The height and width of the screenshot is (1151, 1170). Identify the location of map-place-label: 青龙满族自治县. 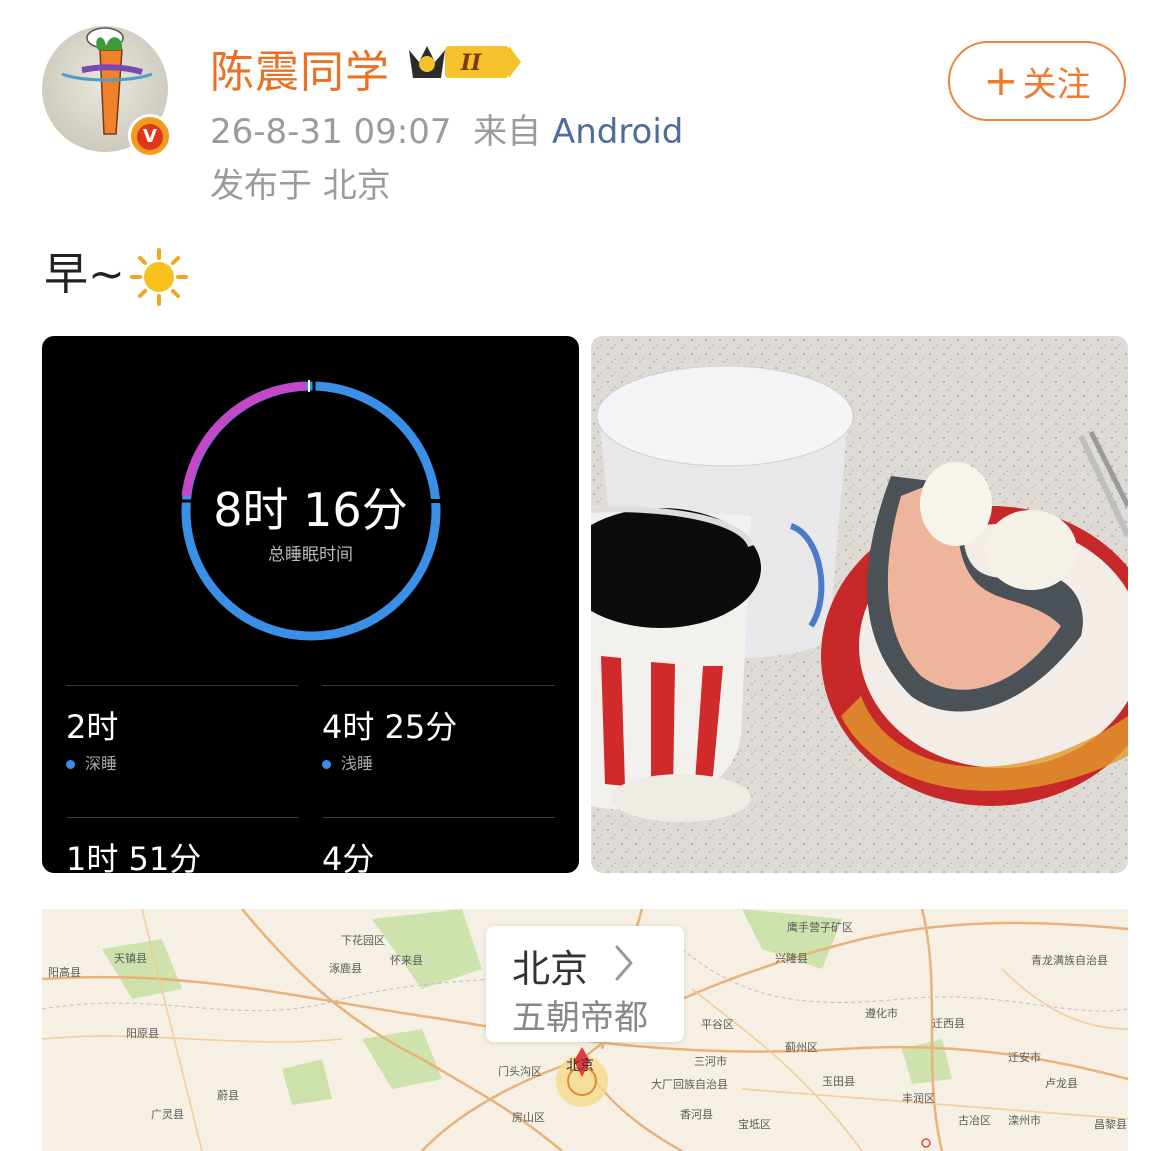
(1069, 960).